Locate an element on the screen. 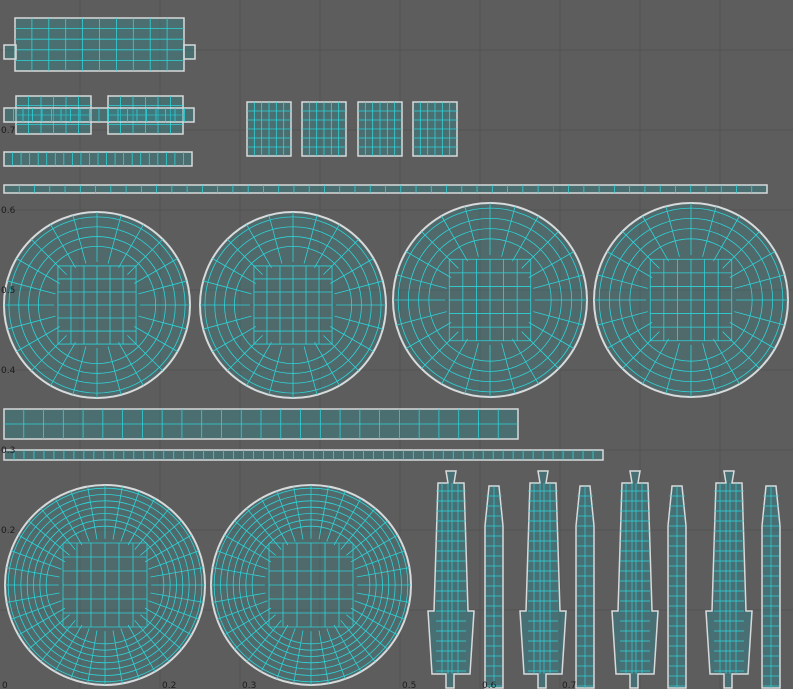 The width and height of the screenshot is (793, 689). v-tick-label: 0.4 is located at coordinates (8, 371).